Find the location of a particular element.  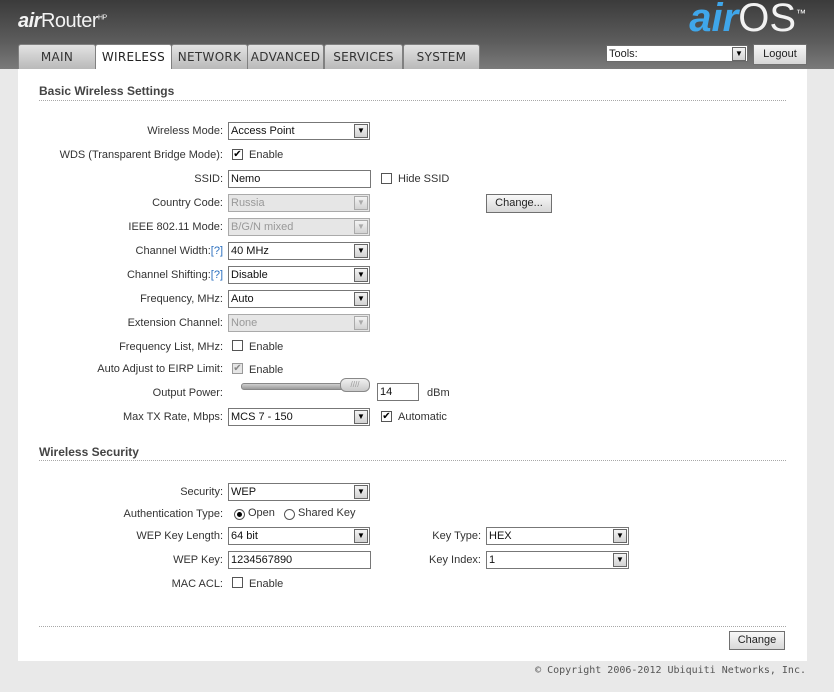

max-tx-rate-label: Max TX Rate, Mbps: is located at coordinates (172, 417).